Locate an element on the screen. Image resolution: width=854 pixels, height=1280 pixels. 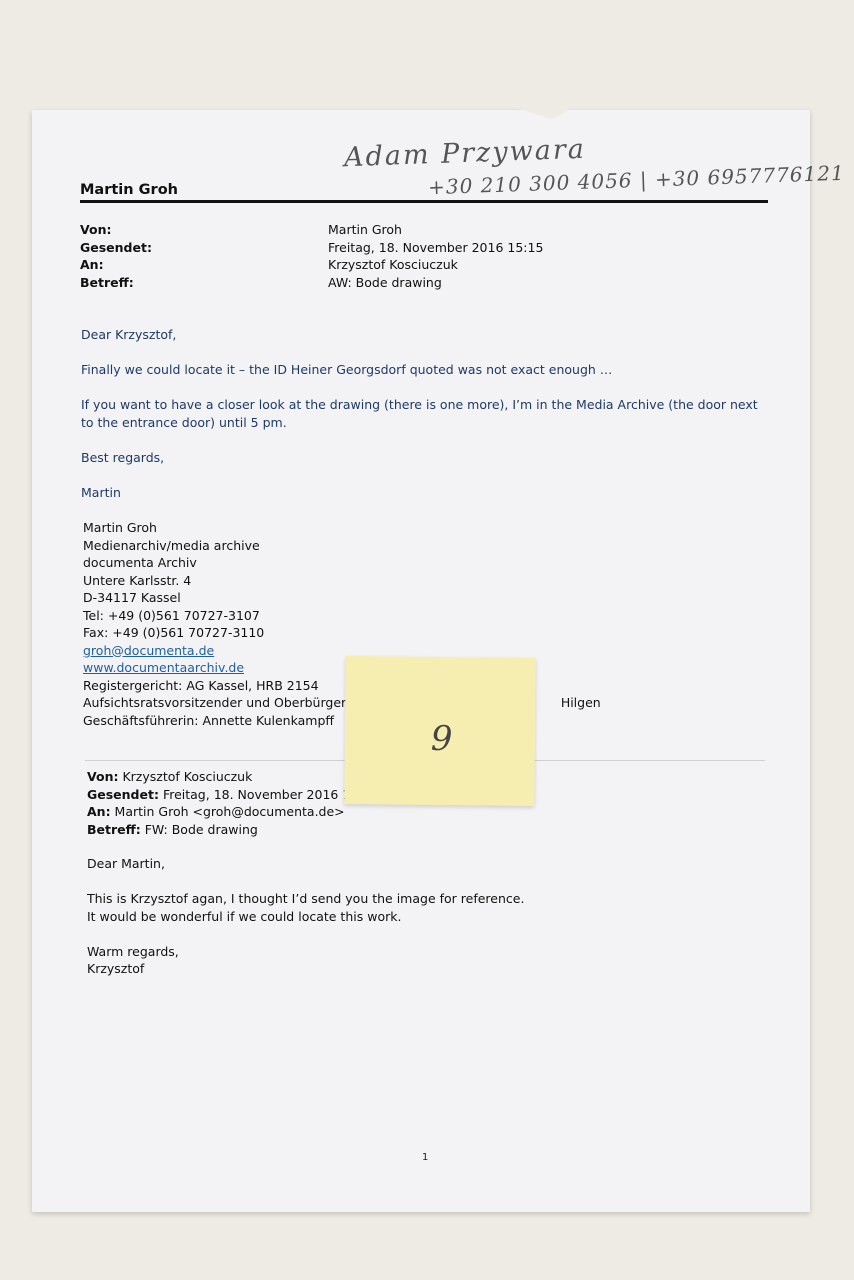
header-key: Gesendet: is located at coordinates (116, 247).